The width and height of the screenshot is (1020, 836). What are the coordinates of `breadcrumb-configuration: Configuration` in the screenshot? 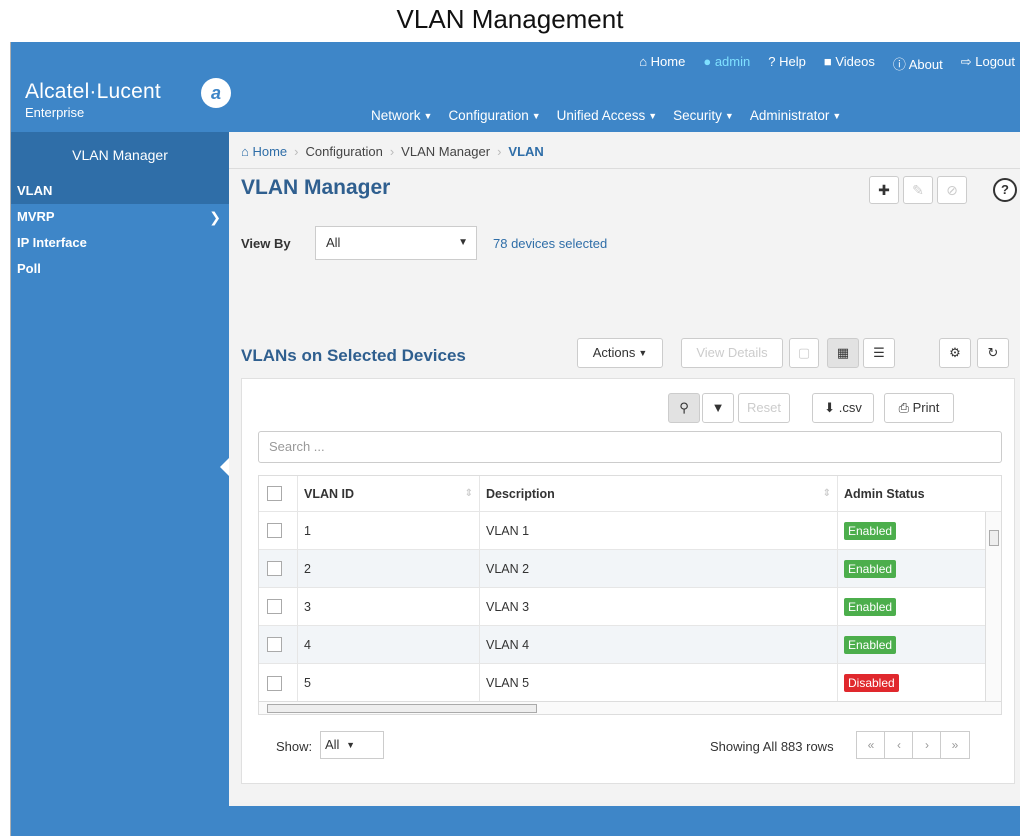 It's located at (344, 151).